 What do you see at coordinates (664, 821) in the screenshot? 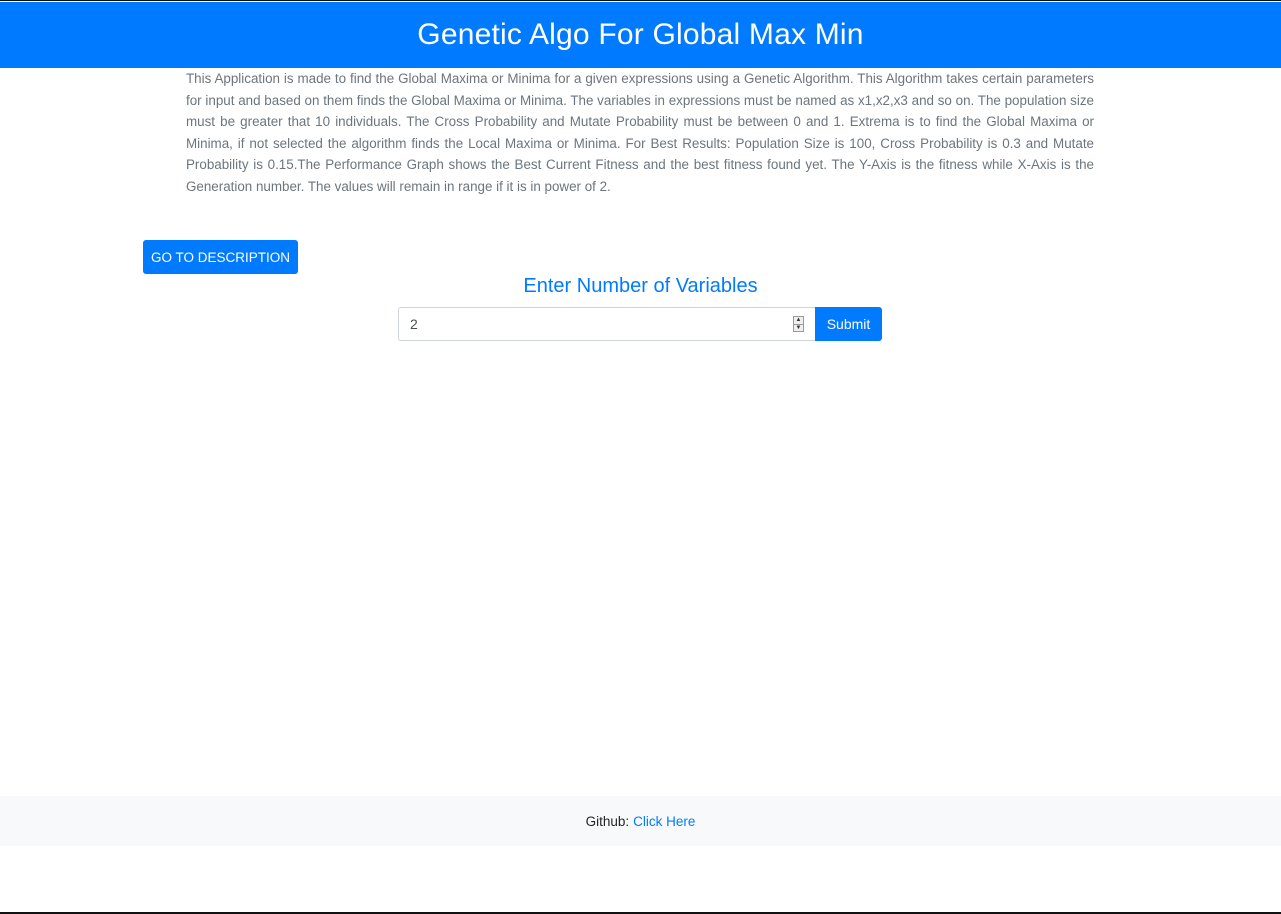
I see `github-link: Click Here` at bounding box center [664, 821].